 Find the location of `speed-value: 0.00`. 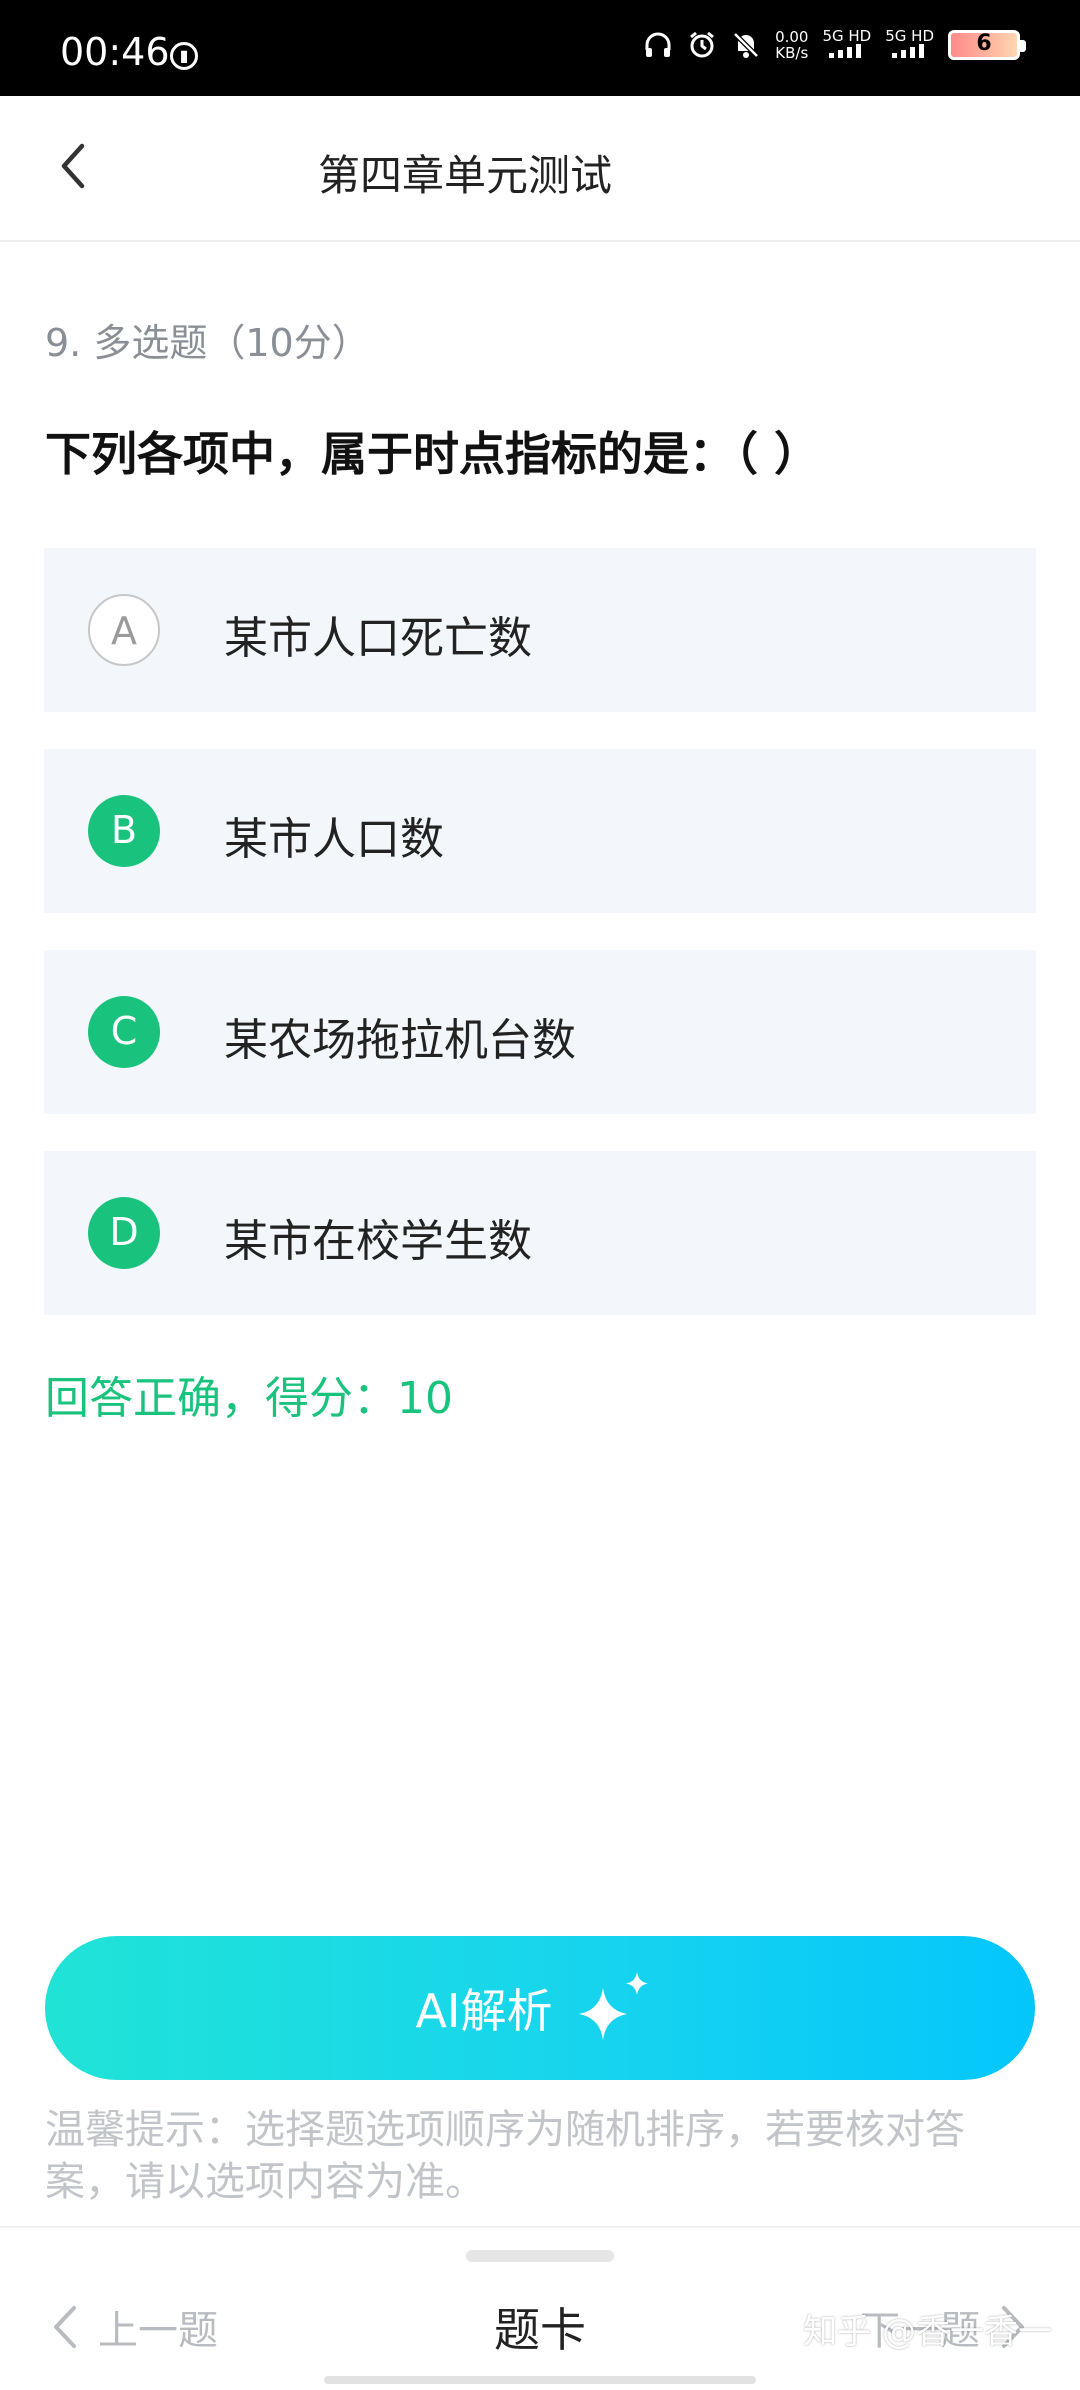

speed-value: 0.00 is located at coordinates (792, 36).